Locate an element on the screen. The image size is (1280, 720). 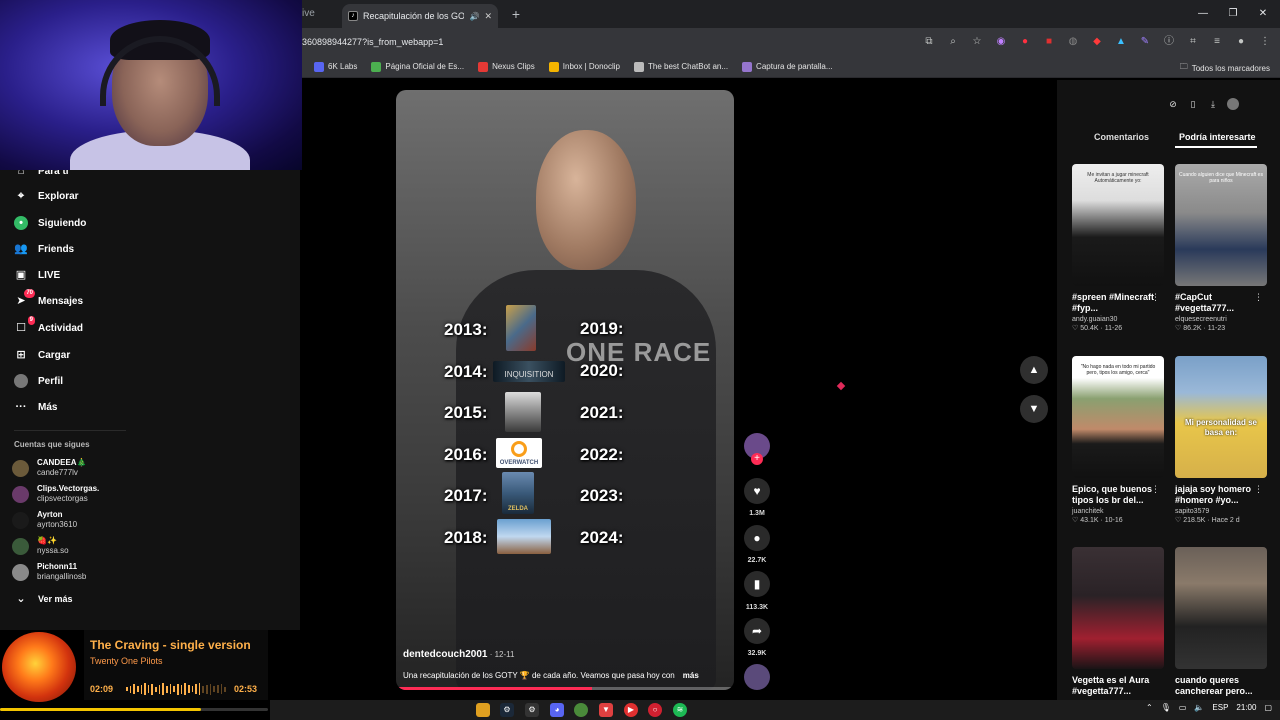
file-explorer-icon is located at coordinates (483, 710).